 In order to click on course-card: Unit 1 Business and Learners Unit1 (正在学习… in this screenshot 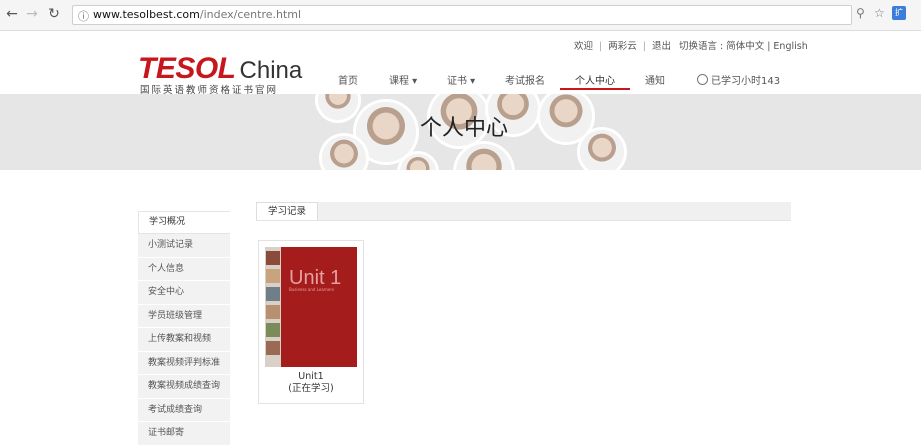, I will do `click(311, 322)`.